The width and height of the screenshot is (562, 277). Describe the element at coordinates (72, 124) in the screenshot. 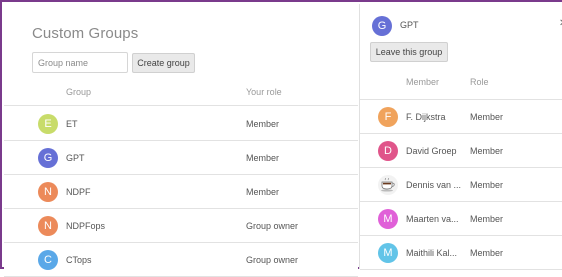

I see `group-name: ET` at that location.